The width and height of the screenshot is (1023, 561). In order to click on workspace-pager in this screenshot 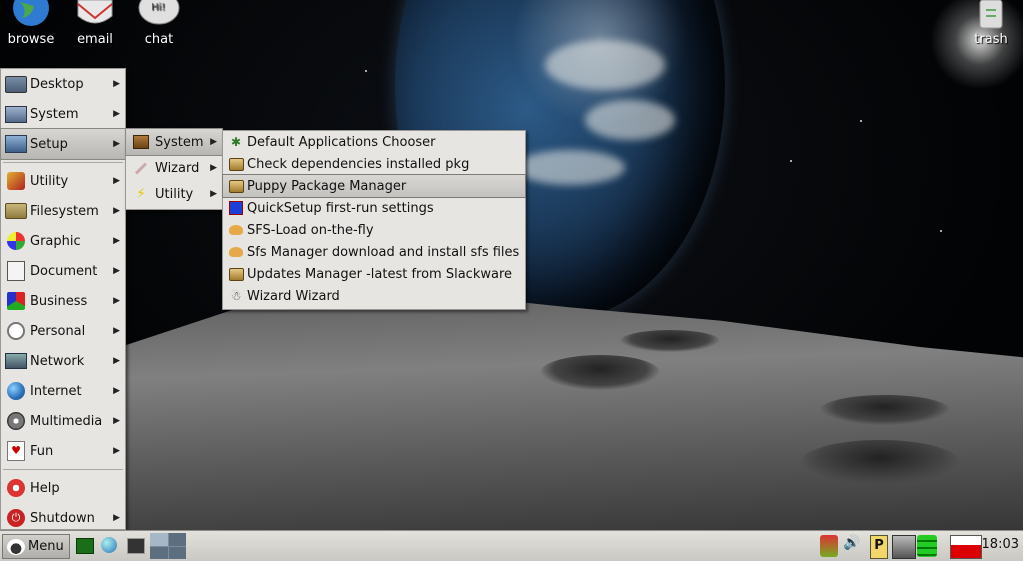, I will do `click(168, 546)`.